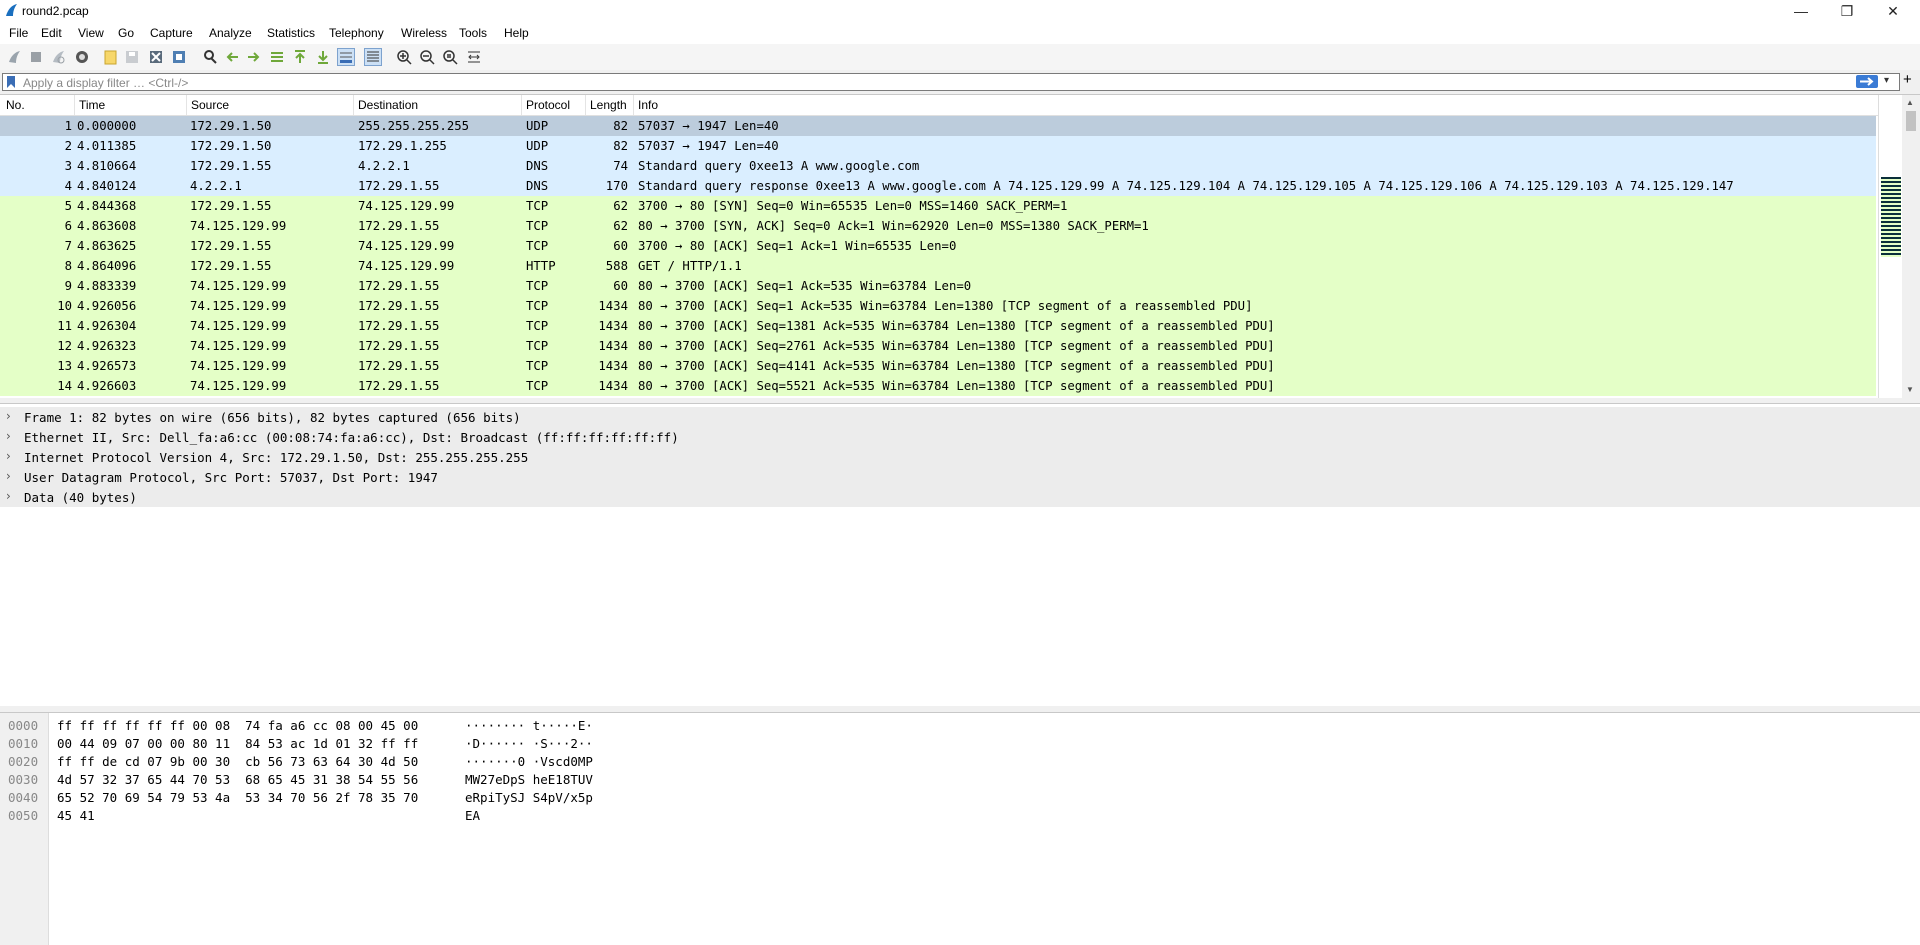  I want to click on resize-columns-icon, so click(474, 57).